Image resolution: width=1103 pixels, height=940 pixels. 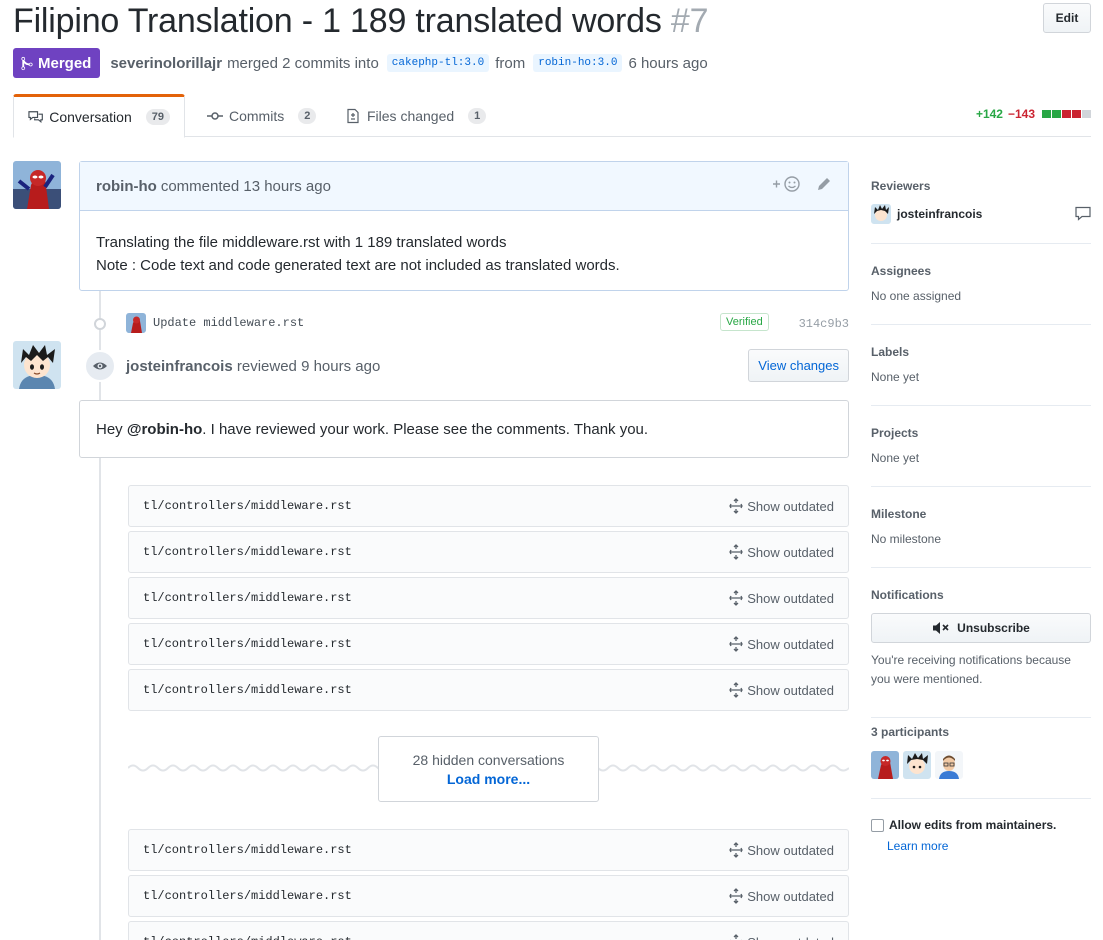 I want to click on comment-time: commented 13 hours ago, so click(x=245, y=186).